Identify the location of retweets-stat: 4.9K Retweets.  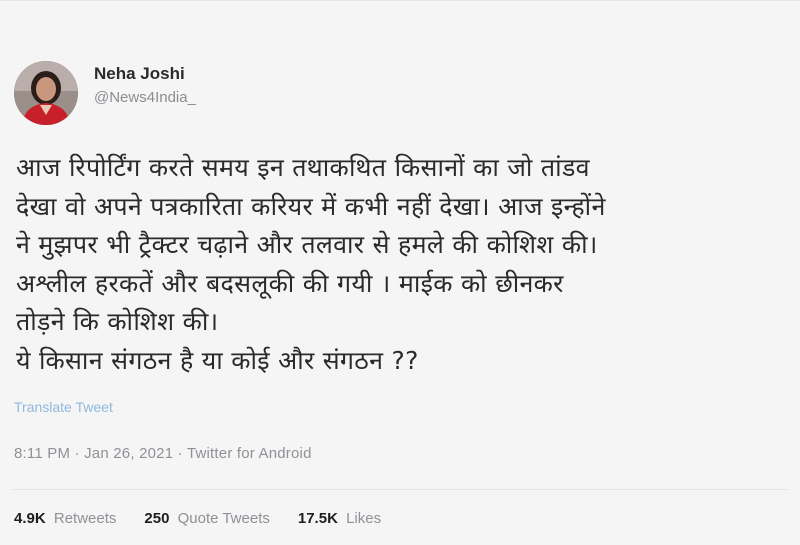
(65, 518).